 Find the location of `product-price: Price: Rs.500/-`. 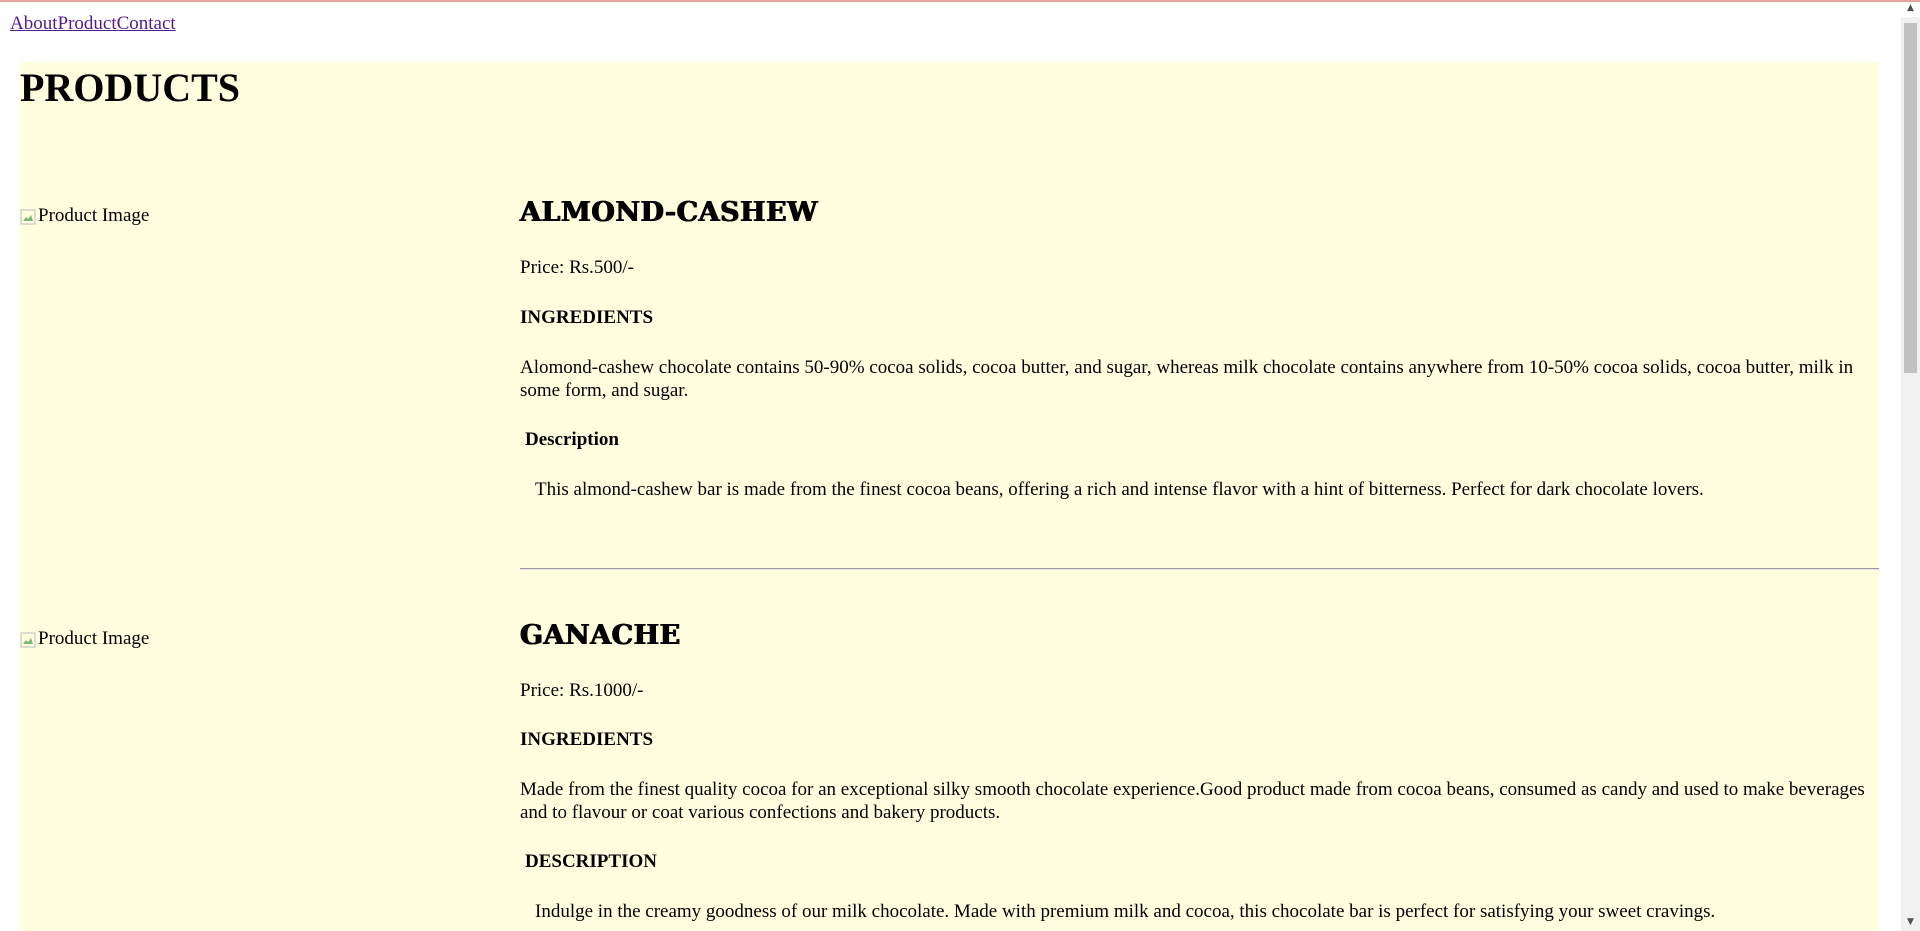

product-price: Price: Rs.500/- is located at coordinates (577, 267).